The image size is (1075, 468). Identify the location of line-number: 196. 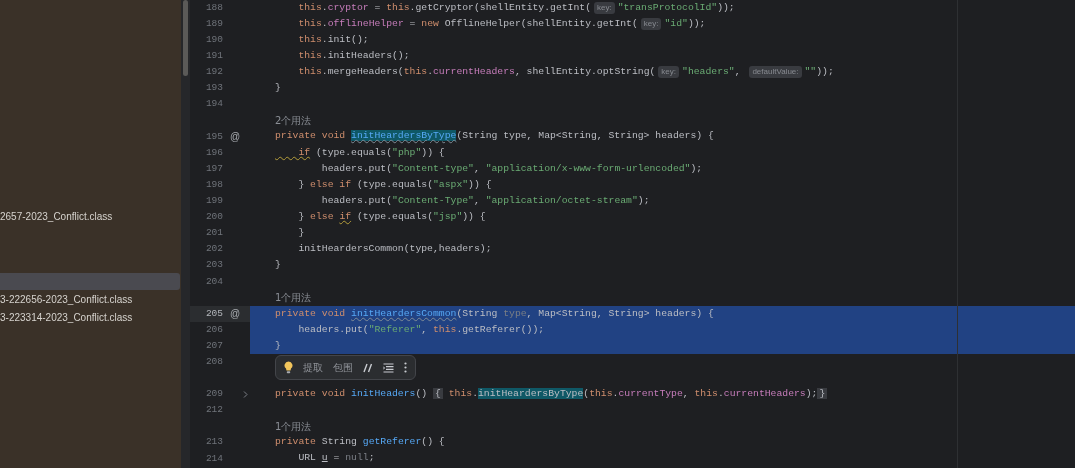
(213, 152).